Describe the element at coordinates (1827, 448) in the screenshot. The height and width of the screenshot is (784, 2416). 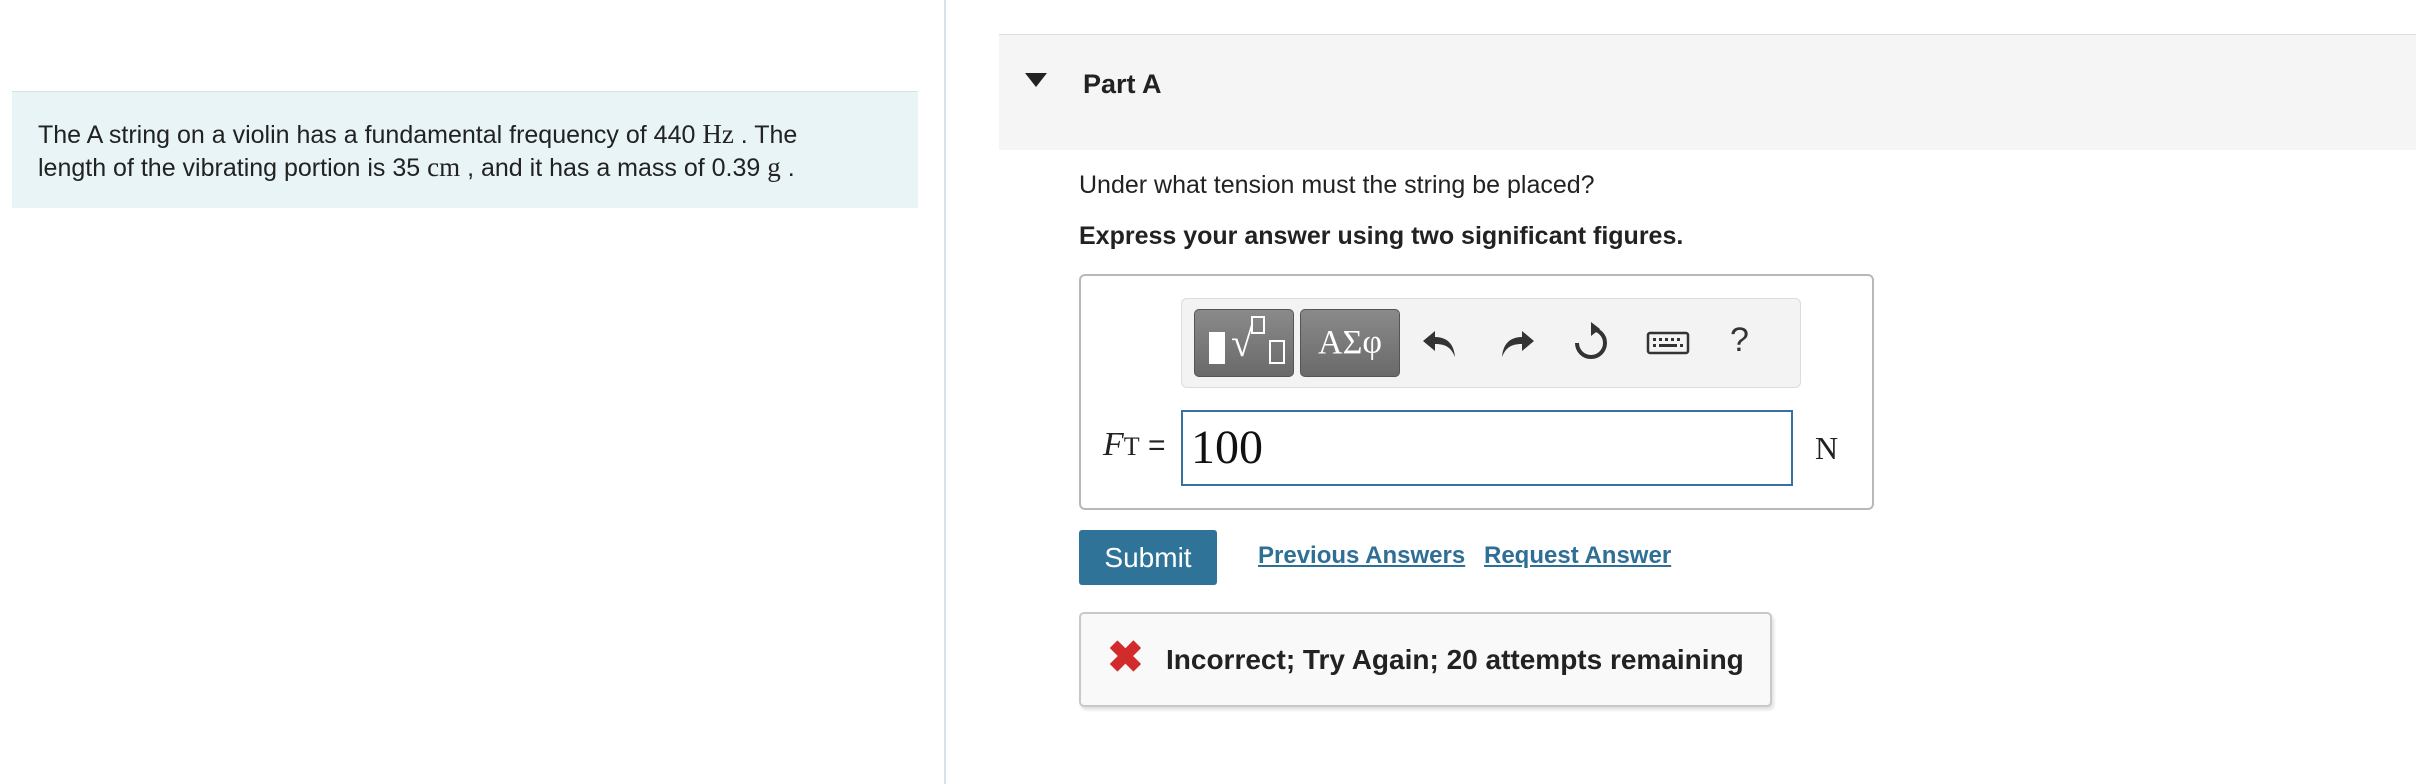
I see `unit-label: N` at that location.